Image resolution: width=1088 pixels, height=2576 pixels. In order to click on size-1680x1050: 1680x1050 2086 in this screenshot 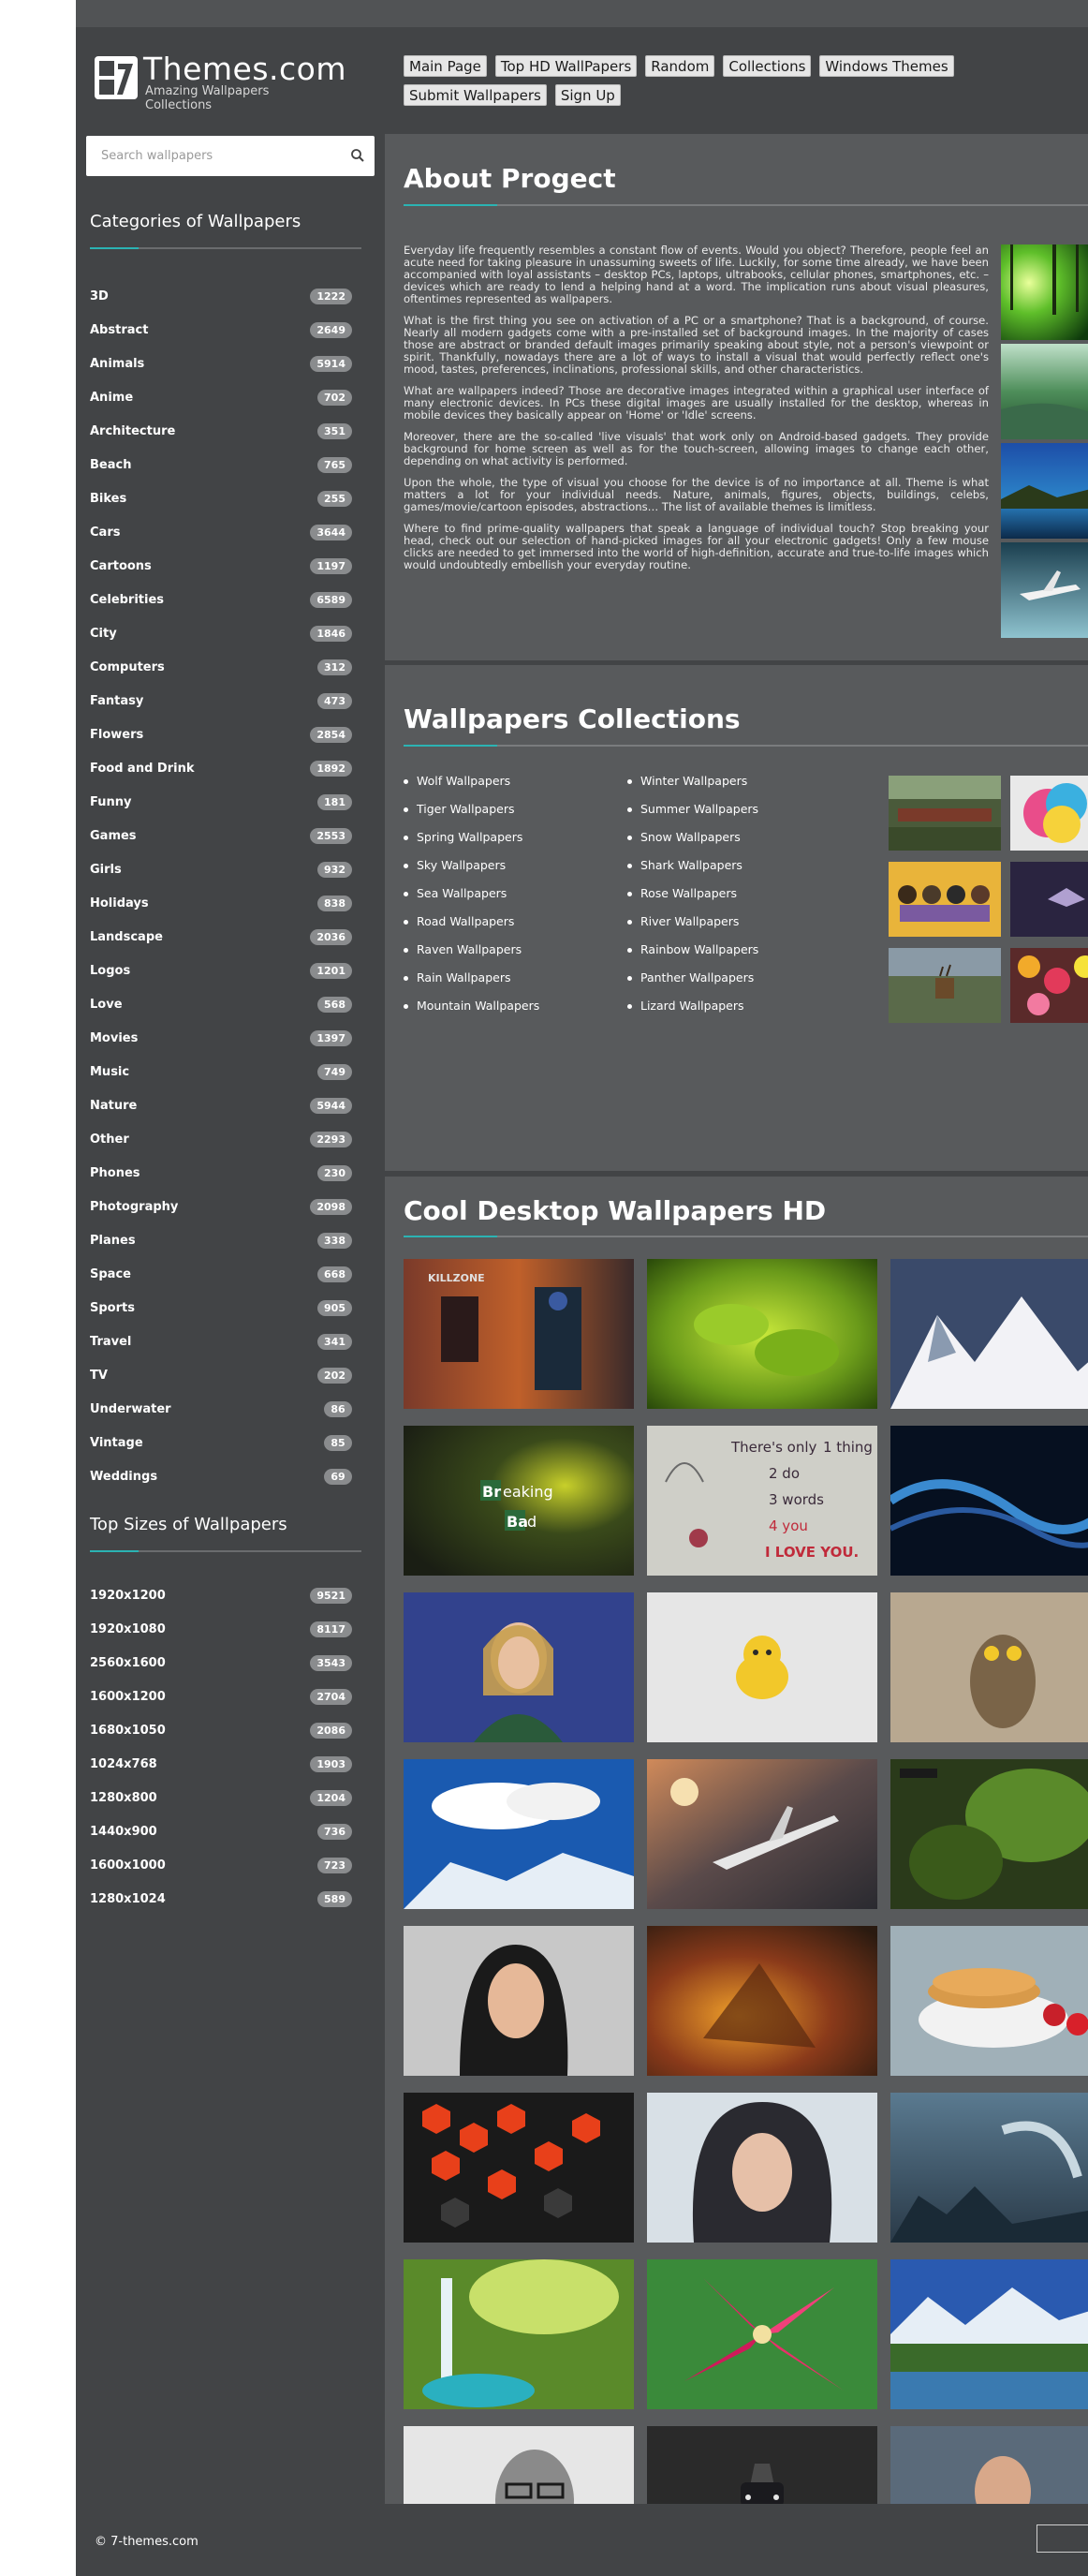, I will do `click(221, 1730)`.